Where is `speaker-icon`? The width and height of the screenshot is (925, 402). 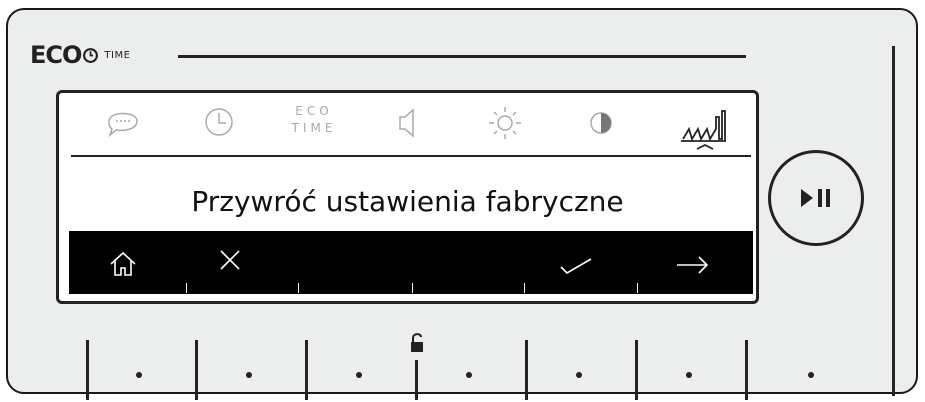
speaker-icon is located at coordinates (408, 123).